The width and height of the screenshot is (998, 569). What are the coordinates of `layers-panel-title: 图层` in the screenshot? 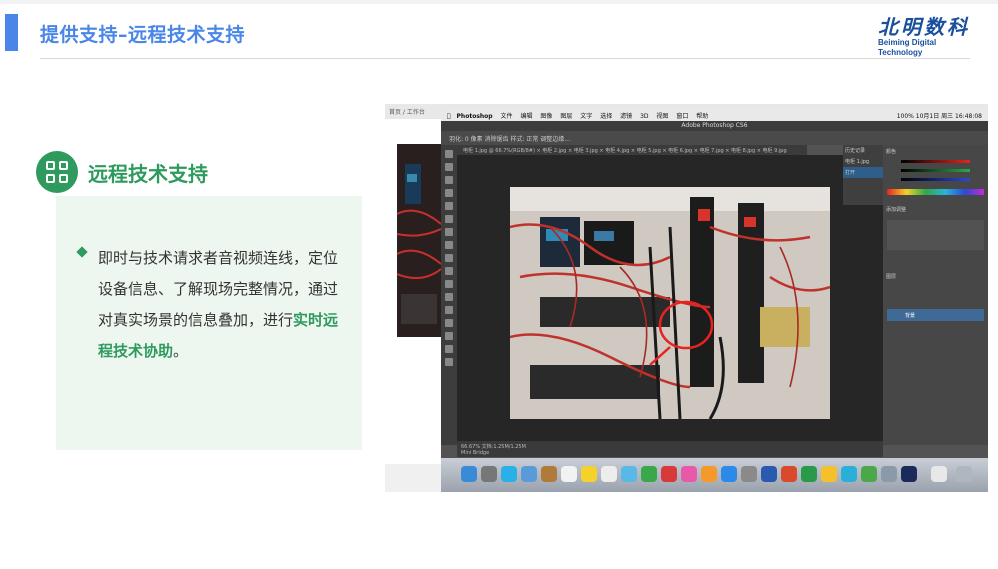 It's located at (891, 277).